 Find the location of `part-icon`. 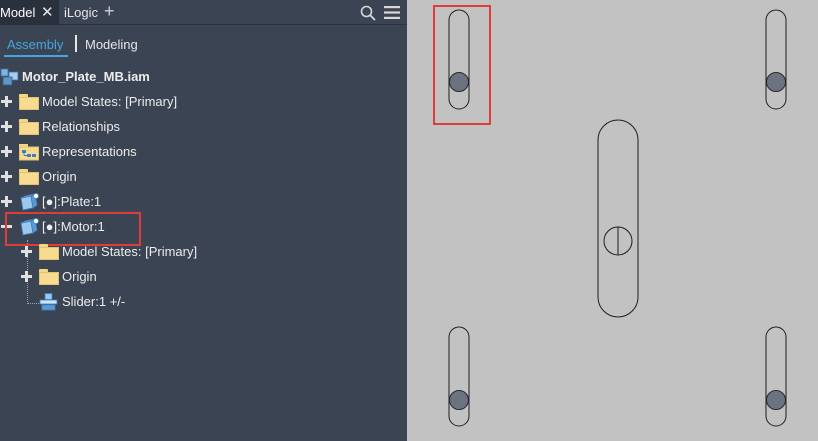

part-icon is located at coordinates (29, 202).